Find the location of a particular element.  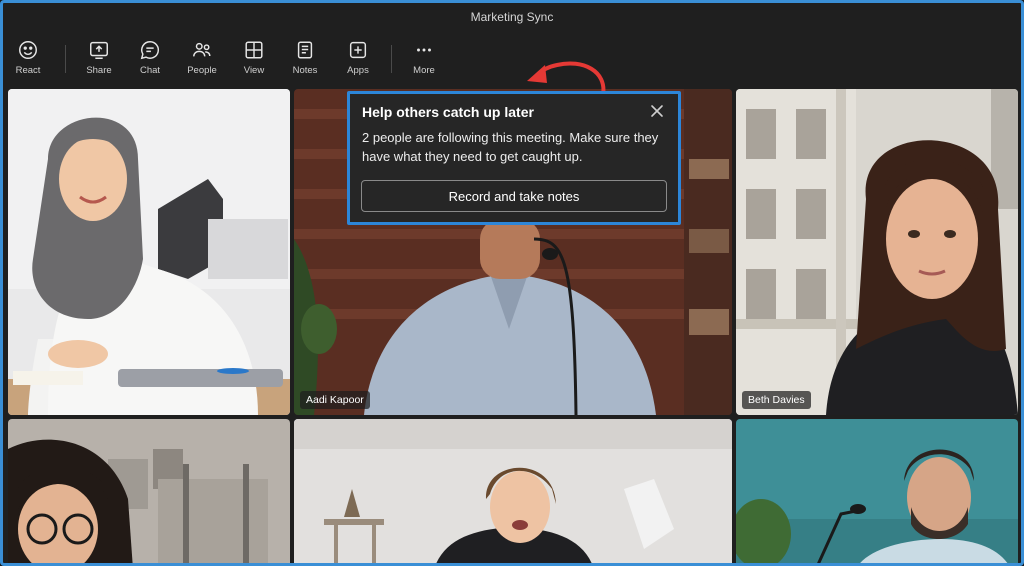

record-and-take-notes-button: Record and take notes is located at coordinates (514, 196).